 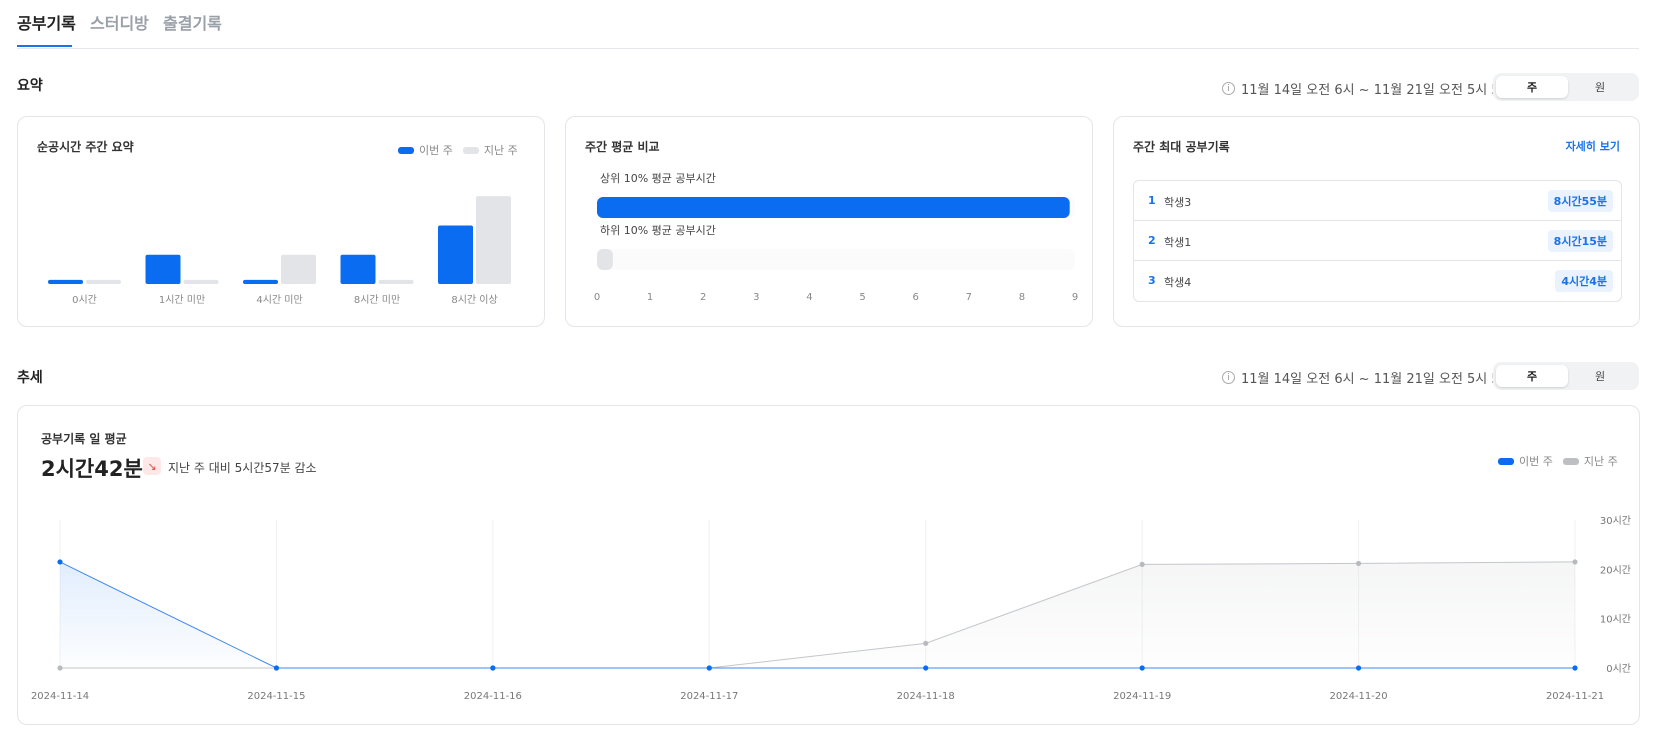 I want to click on weekly-bar-chart: 0시간 1시간 미만 4시간 미만 8시간 미만 8시간 이상, so click(x=279, y=251).